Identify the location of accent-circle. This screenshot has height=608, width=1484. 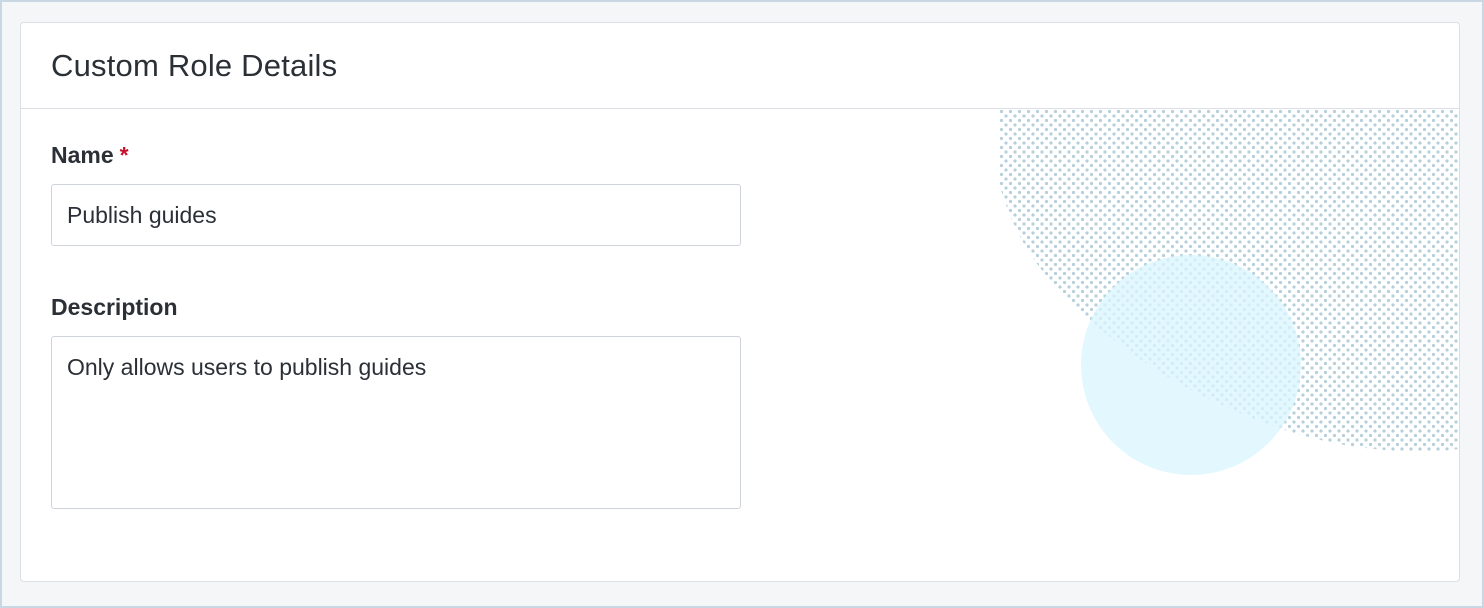
(1191, 365).